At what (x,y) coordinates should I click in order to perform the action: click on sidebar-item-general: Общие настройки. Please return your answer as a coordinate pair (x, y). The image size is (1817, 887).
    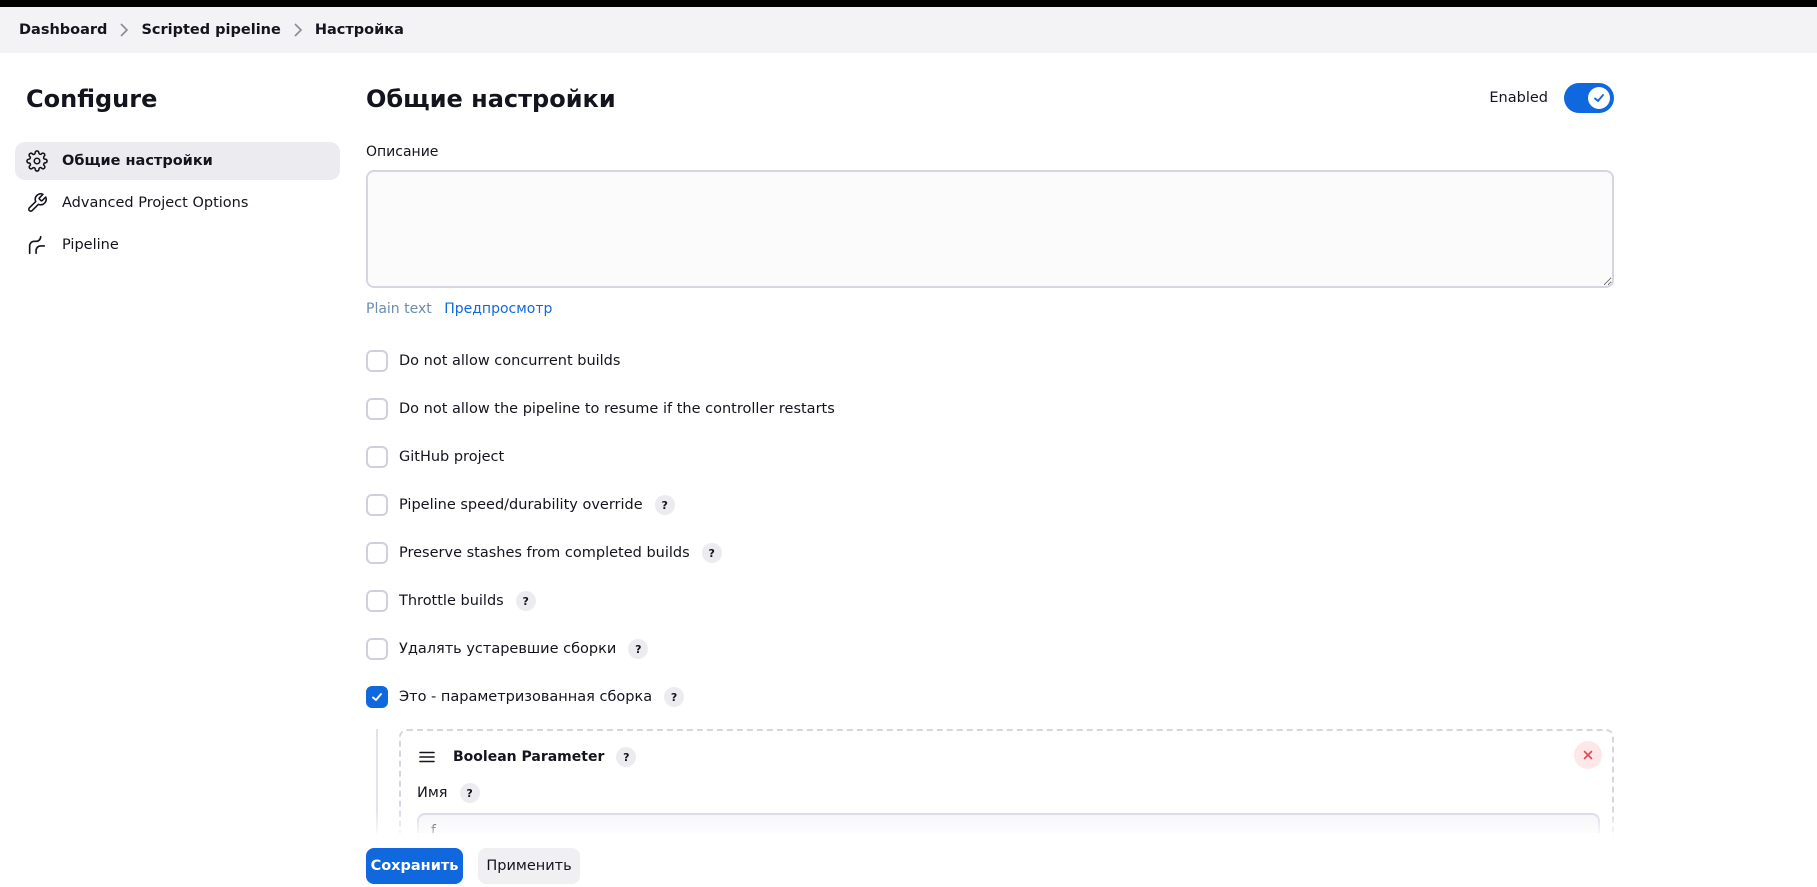
    Looking at the image, I should click on (177, 161).